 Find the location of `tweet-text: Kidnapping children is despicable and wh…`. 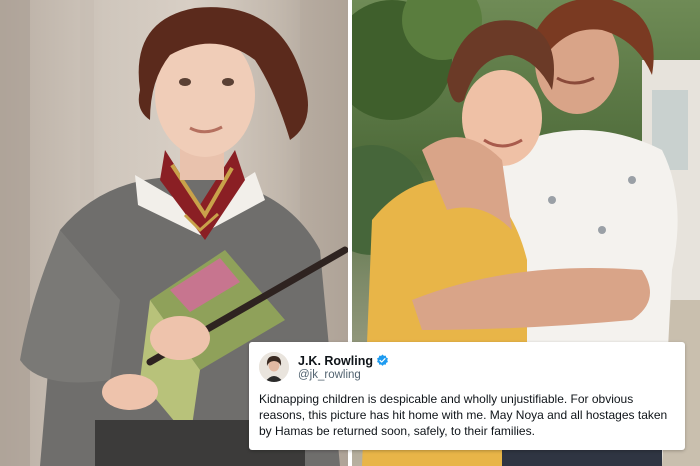

tweet-text: Kidnapping children is despicable and wh… is located at coordinates (463, 415).